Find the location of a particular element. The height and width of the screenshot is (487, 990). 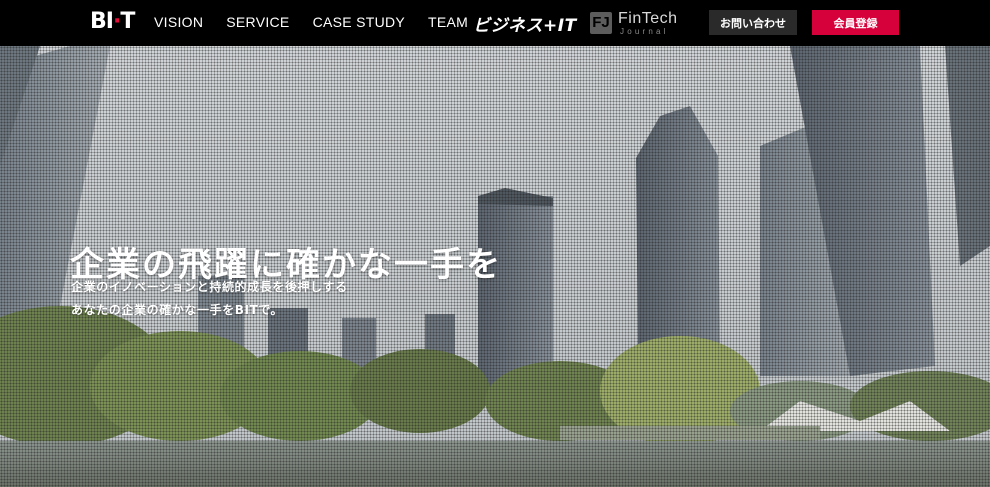

nav-case-study: CASE STUDY is located at coordinates (359, 22).